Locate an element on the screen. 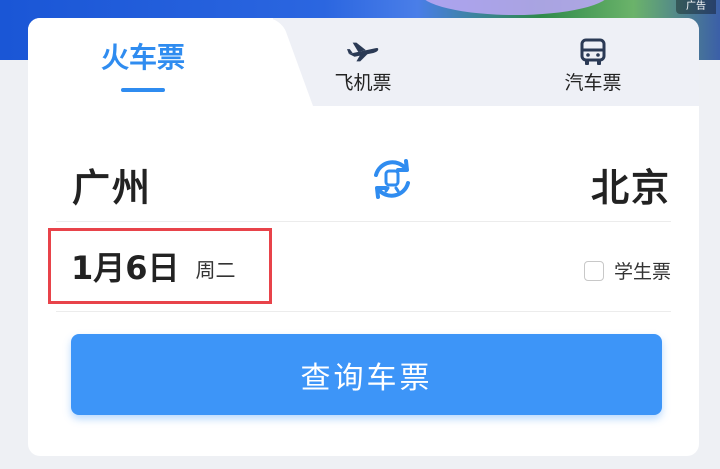 This screenshot has height=469, width=720. student-ticket-option: 学生票 is located at coordinates (627, 270).